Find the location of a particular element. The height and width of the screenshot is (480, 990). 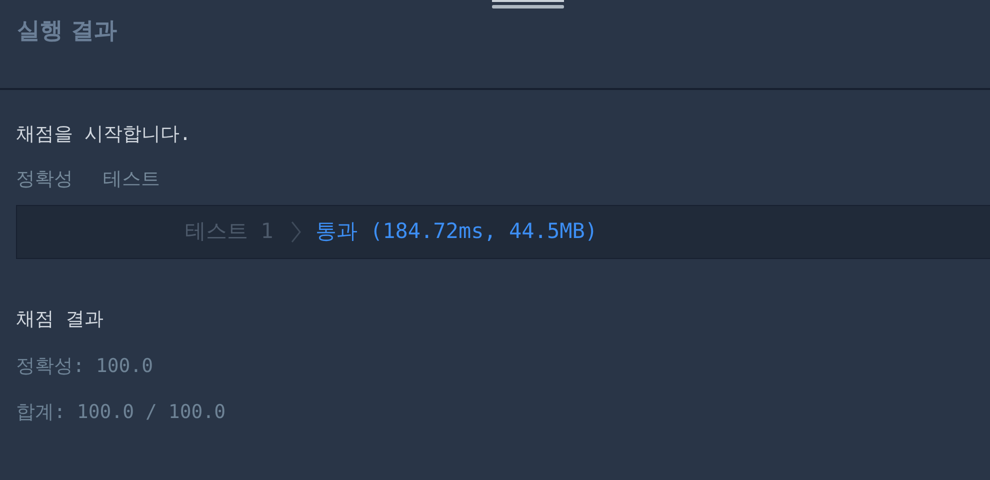

drag-handle-icon is located at coordinates (528, 4).